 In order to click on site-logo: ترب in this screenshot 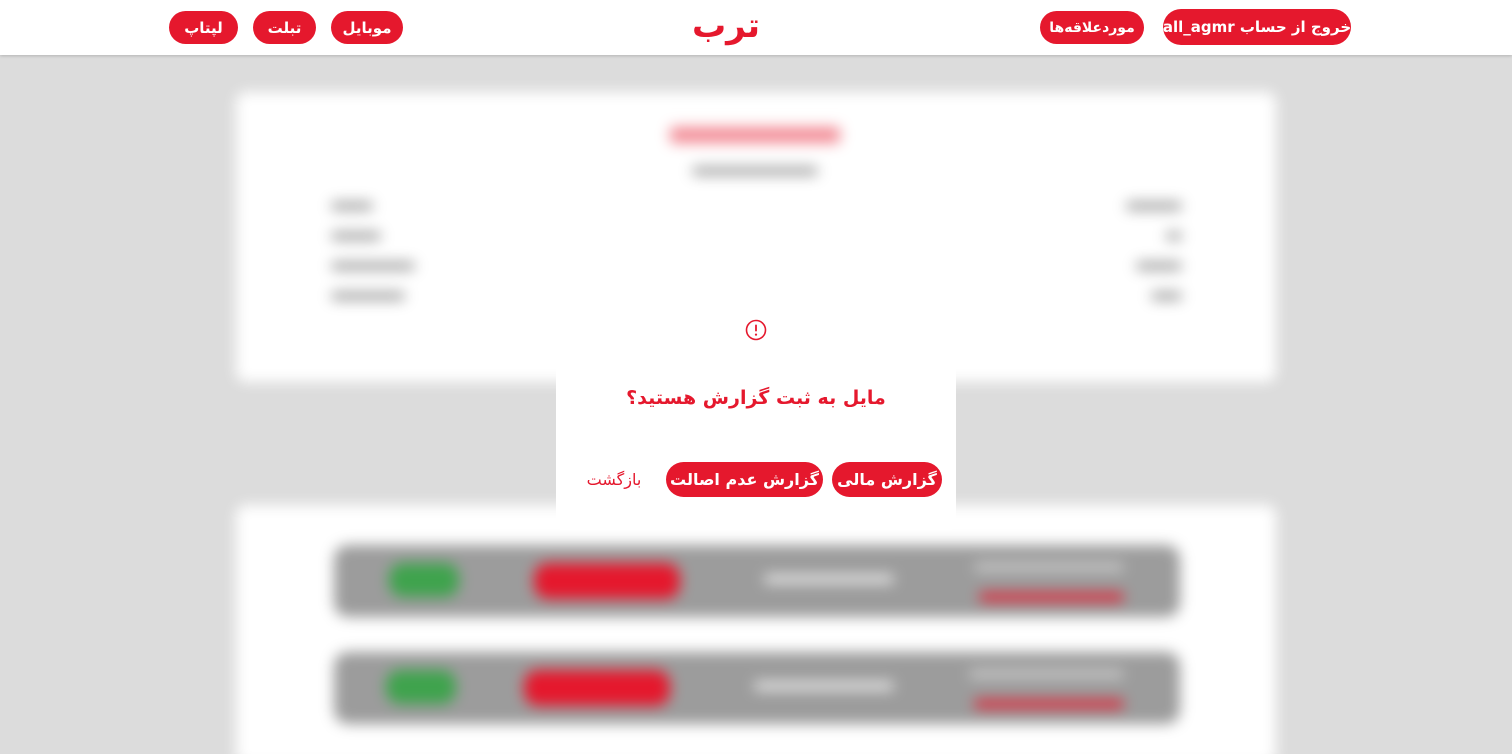, I will do `click(726, 26)`.